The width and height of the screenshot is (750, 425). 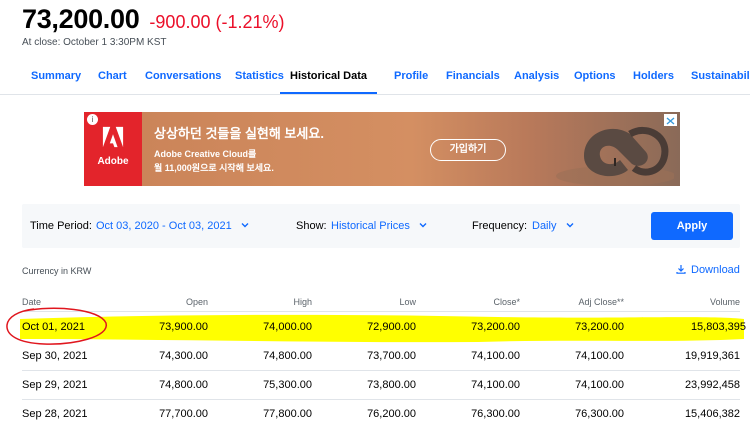 I want to click on cell-close: 73,200.00, so click(x=495, y=327).